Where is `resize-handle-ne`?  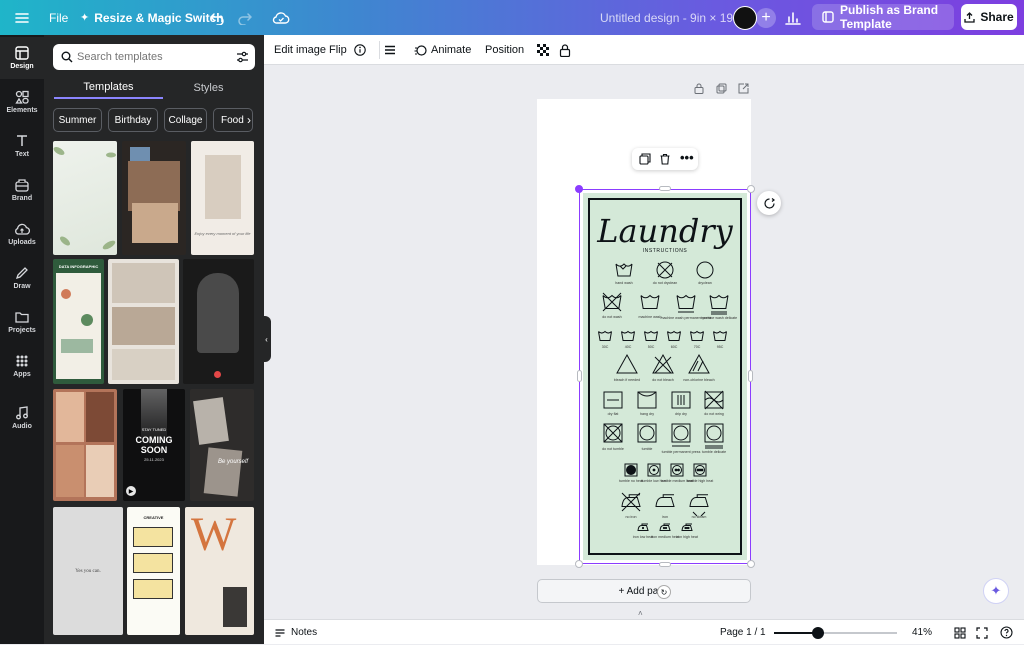
resize-handle-ne is located at coordinates (751, 189).